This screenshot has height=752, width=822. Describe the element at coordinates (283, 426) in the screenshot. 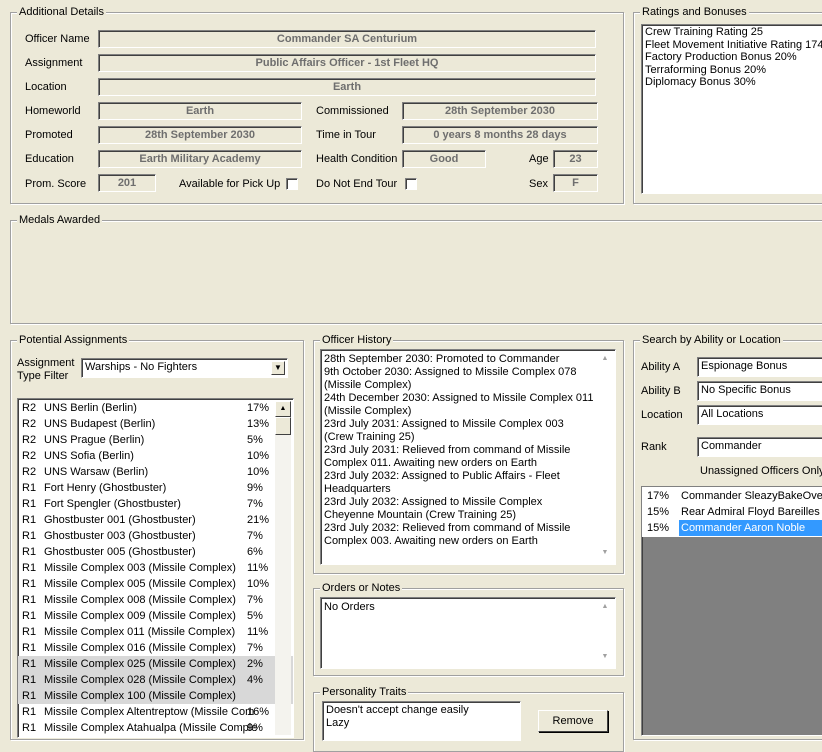

I see `scrollbar-thumb` at that location.